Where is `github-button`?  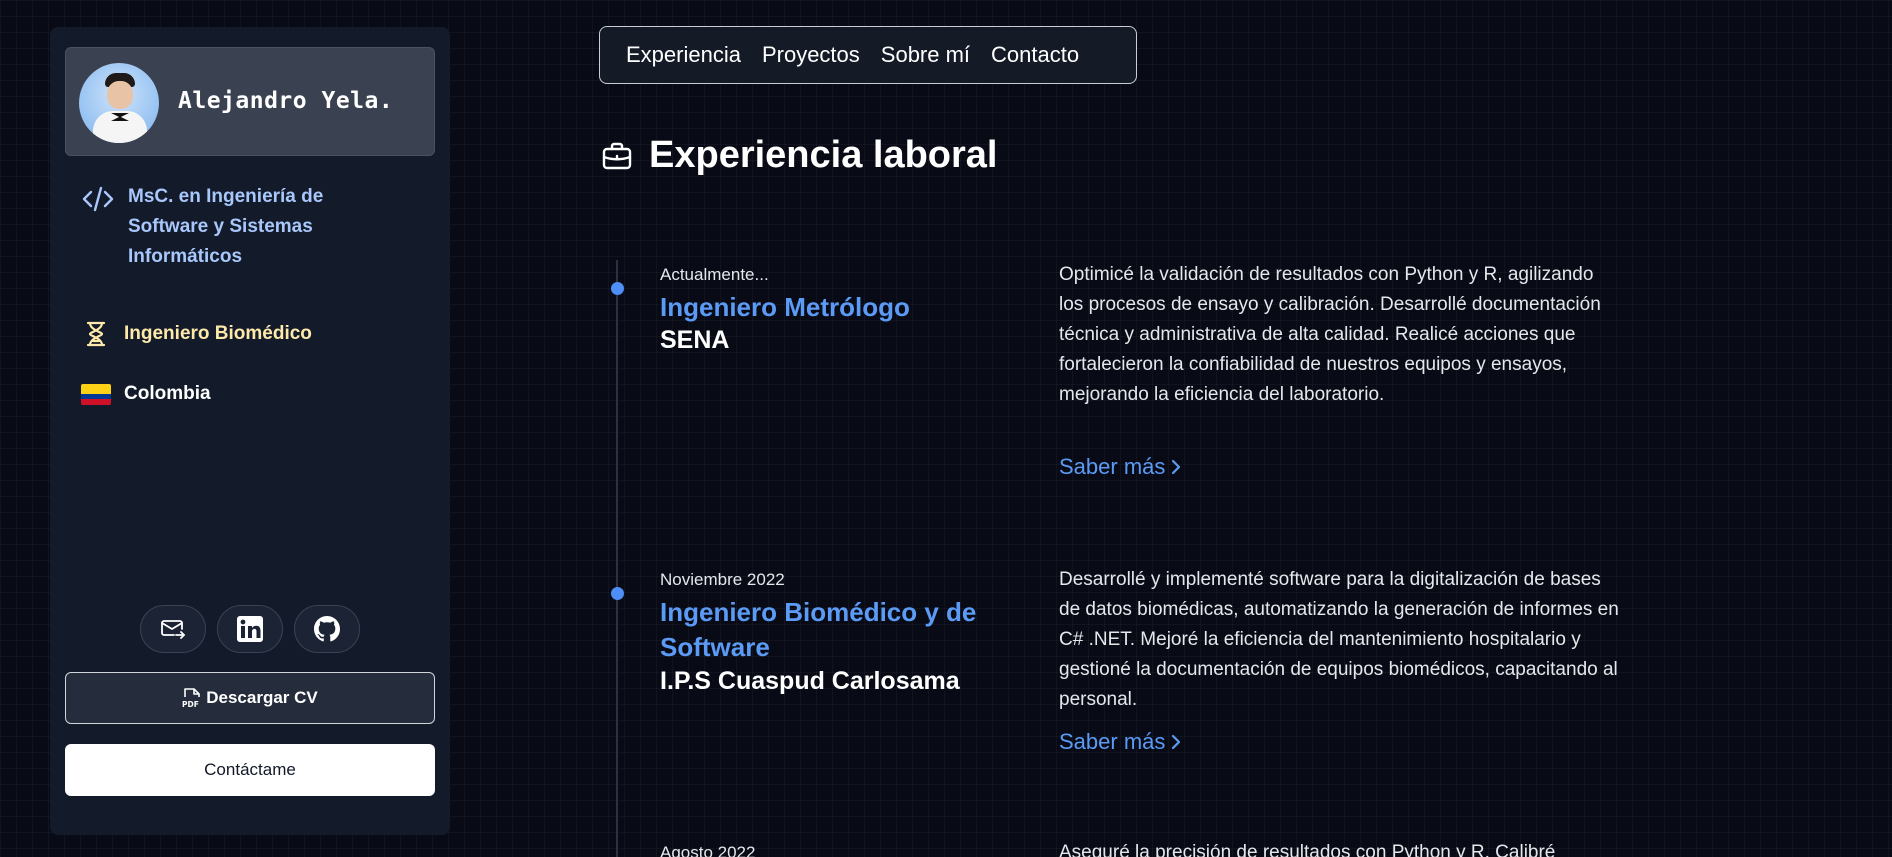
github-button is located at coordinates (327, 629).